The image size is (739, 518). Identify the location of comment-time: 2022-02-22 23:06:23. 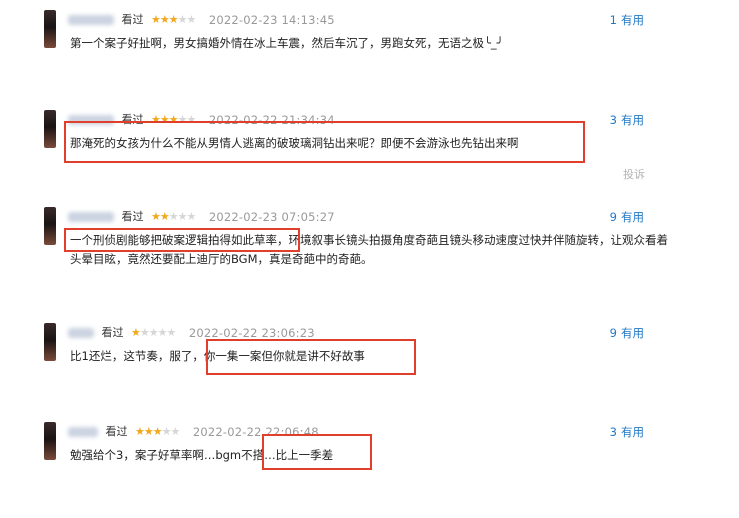
(251, 333).